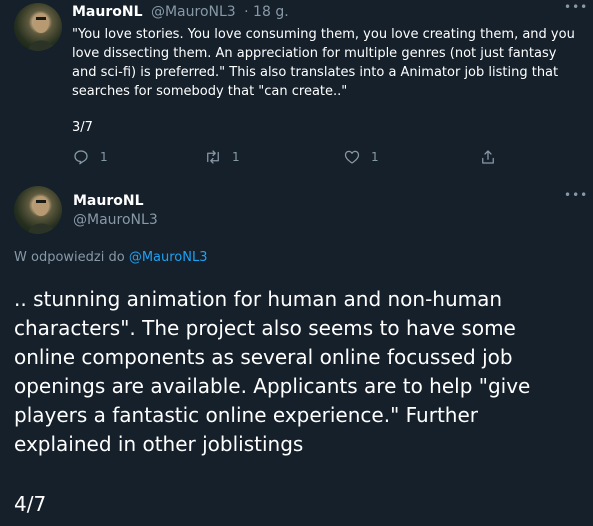 Image resolution: width=593 pixels, height=526 pixels. What do you see at coordinates (213, 157) in the screenshot?
I see `retweet-icon` at bounding box center [213, 157].